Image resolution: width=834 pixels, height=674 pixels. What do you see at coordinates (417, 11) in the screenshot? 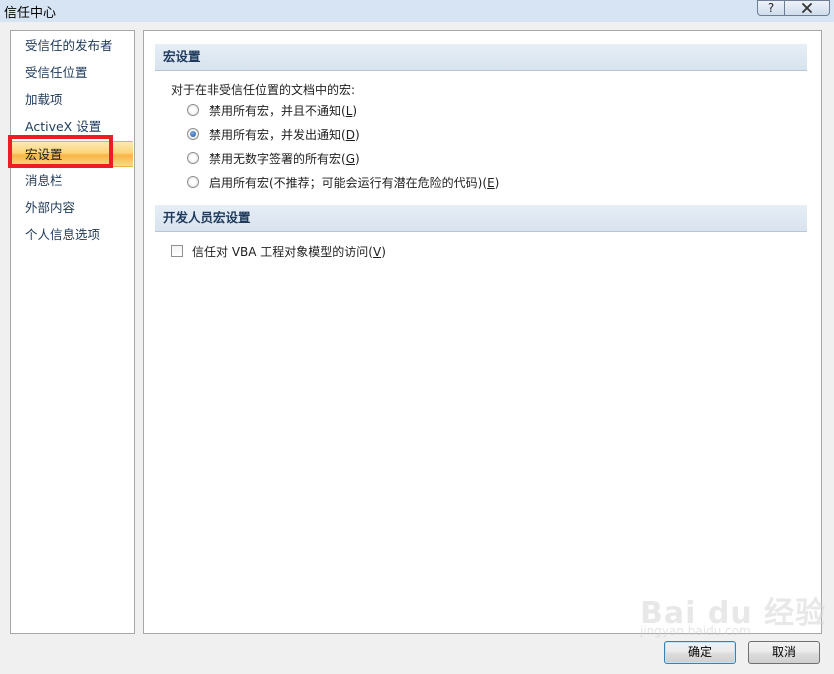
I see `title-bar: 信任中心 ?` at bounding box center [417, 11].